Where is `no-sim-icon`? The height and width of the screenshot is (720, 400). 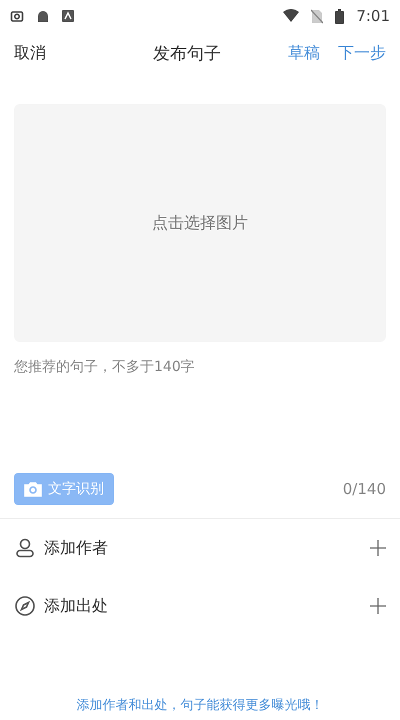
no-sim-icon is located at coordinates (317, 16).